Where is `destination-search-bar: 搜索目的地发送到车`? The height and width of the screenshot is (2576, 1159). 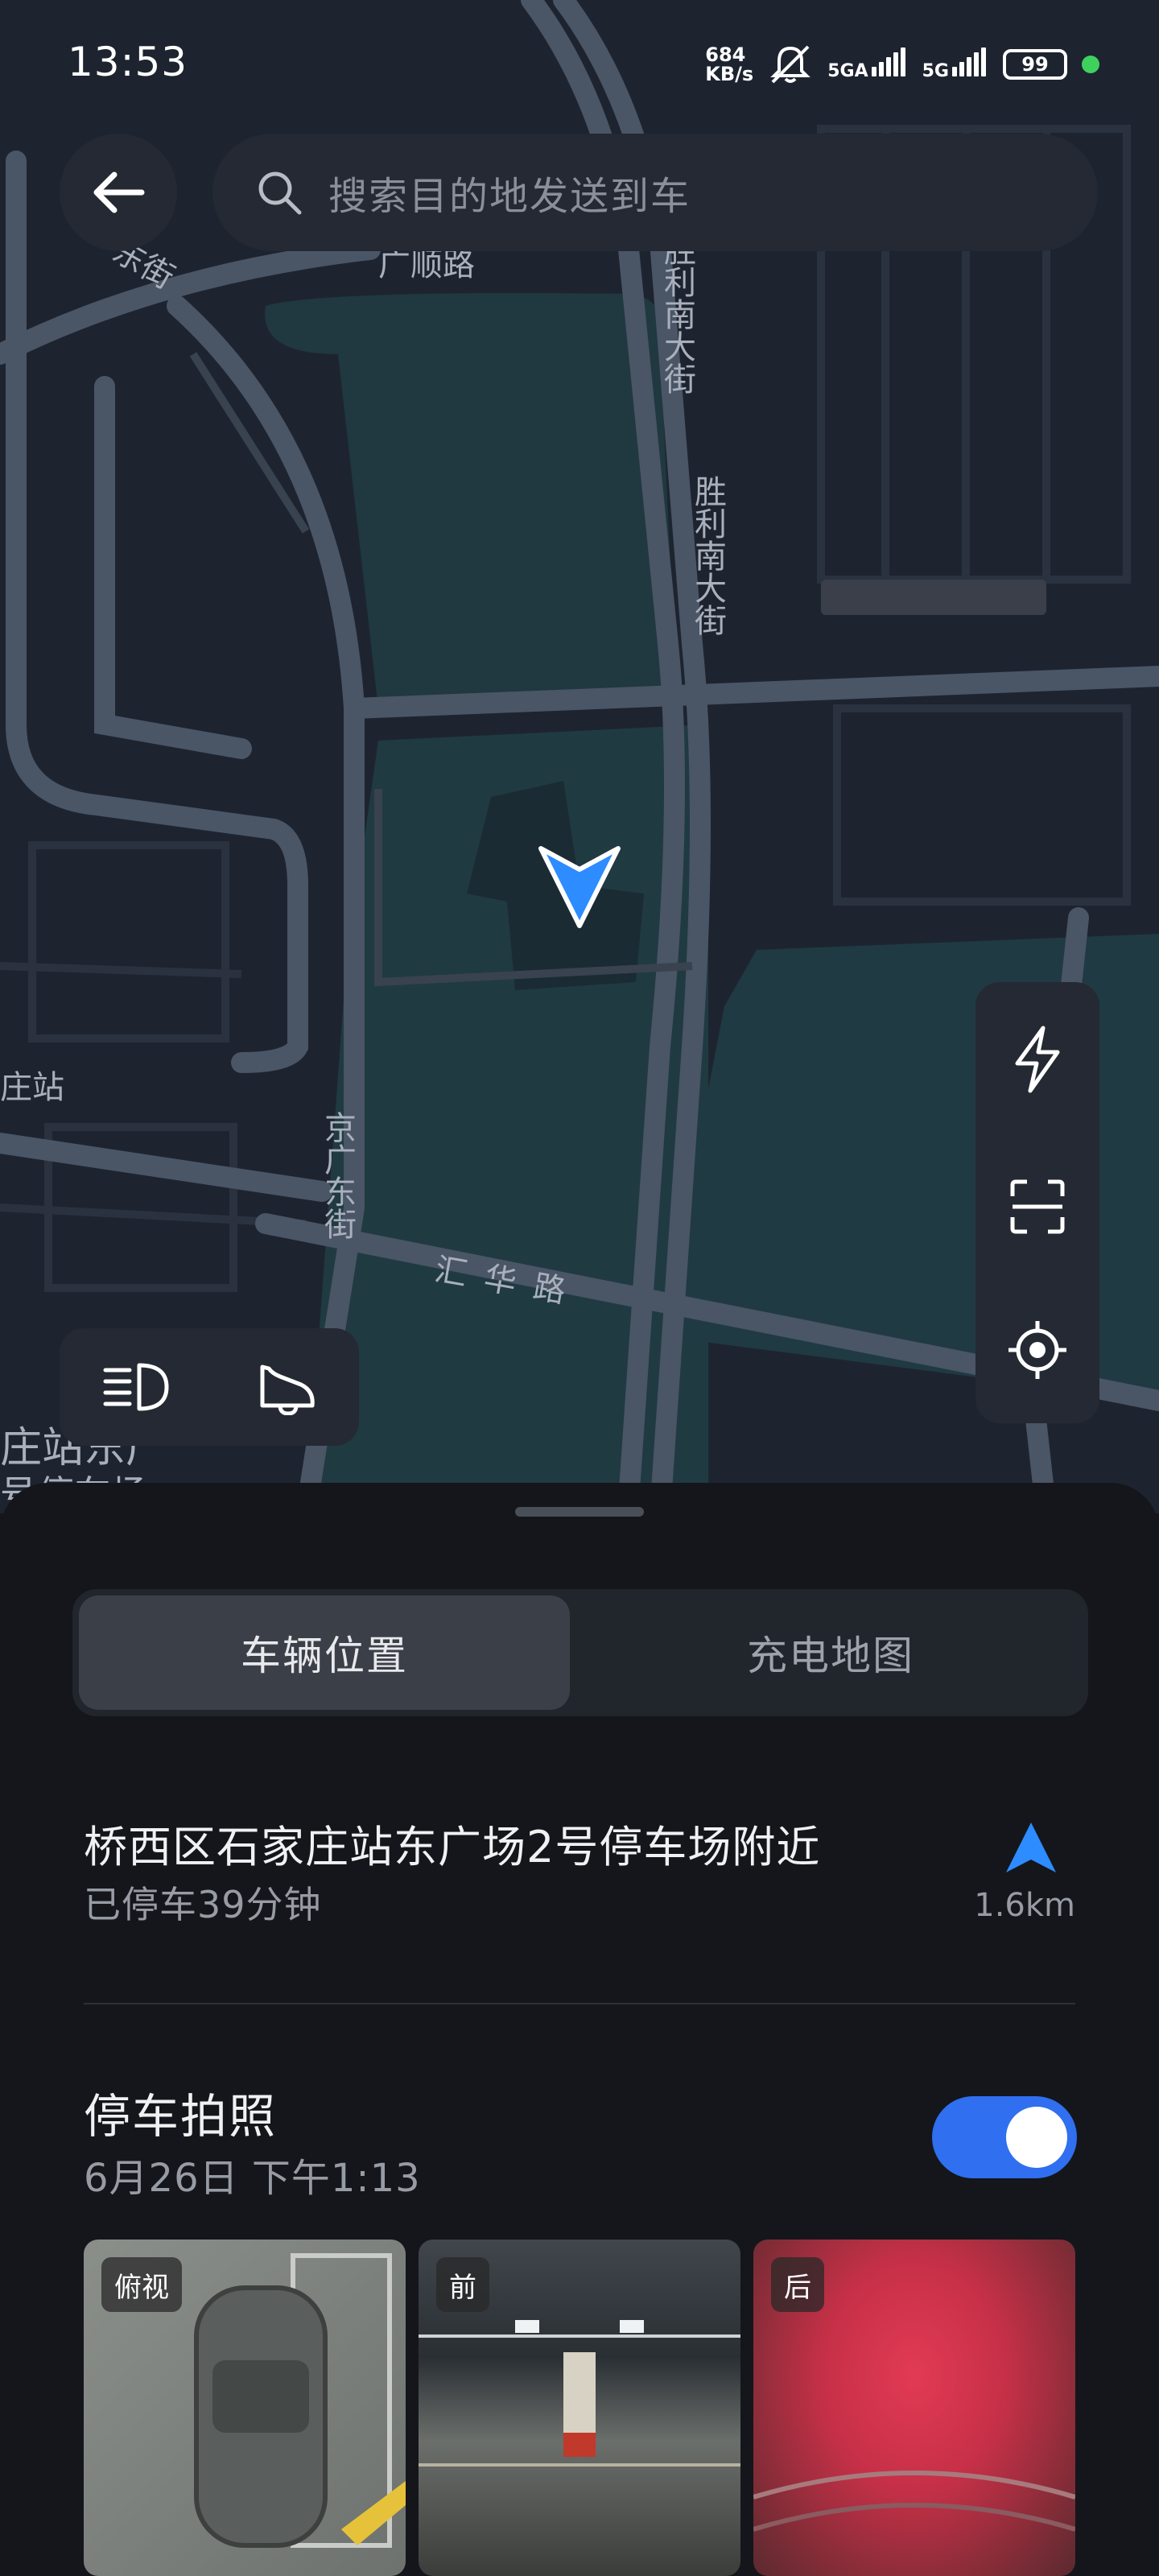
destination-search-bar: 搜索目的地发送到车 is located at coordinates (655, 192).